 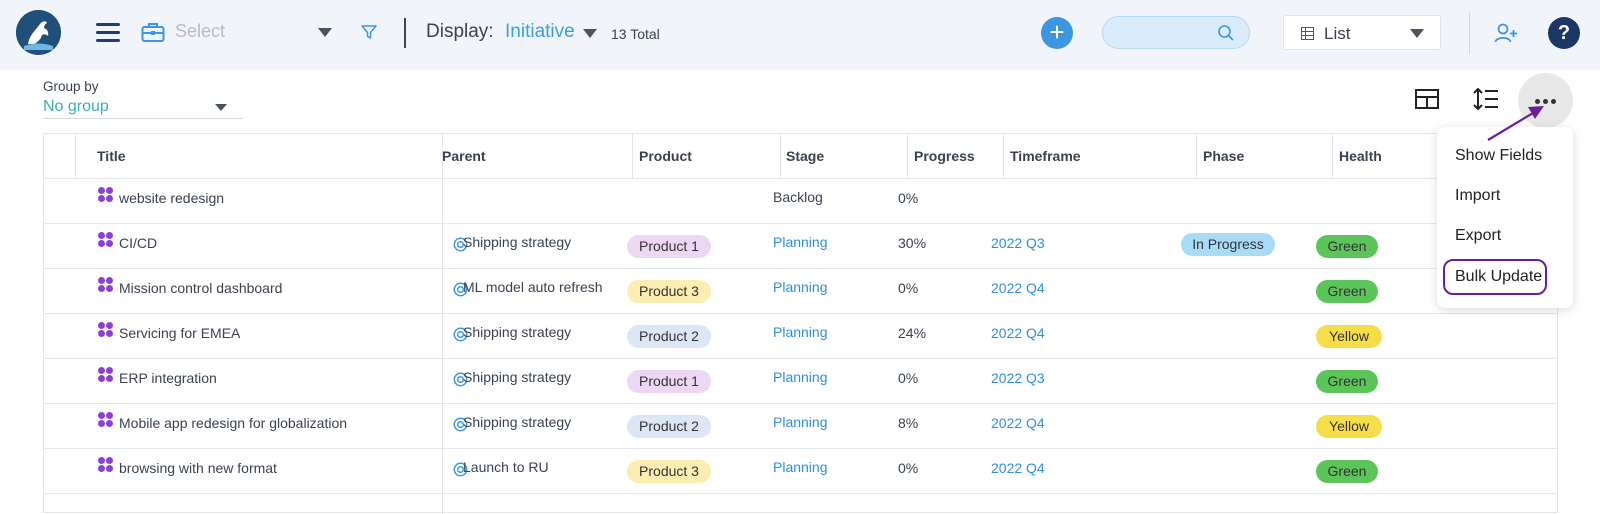 What do you see at coordinates (405, 33) in the screenshot?
I see `divider` at bounding box center [405, 33].